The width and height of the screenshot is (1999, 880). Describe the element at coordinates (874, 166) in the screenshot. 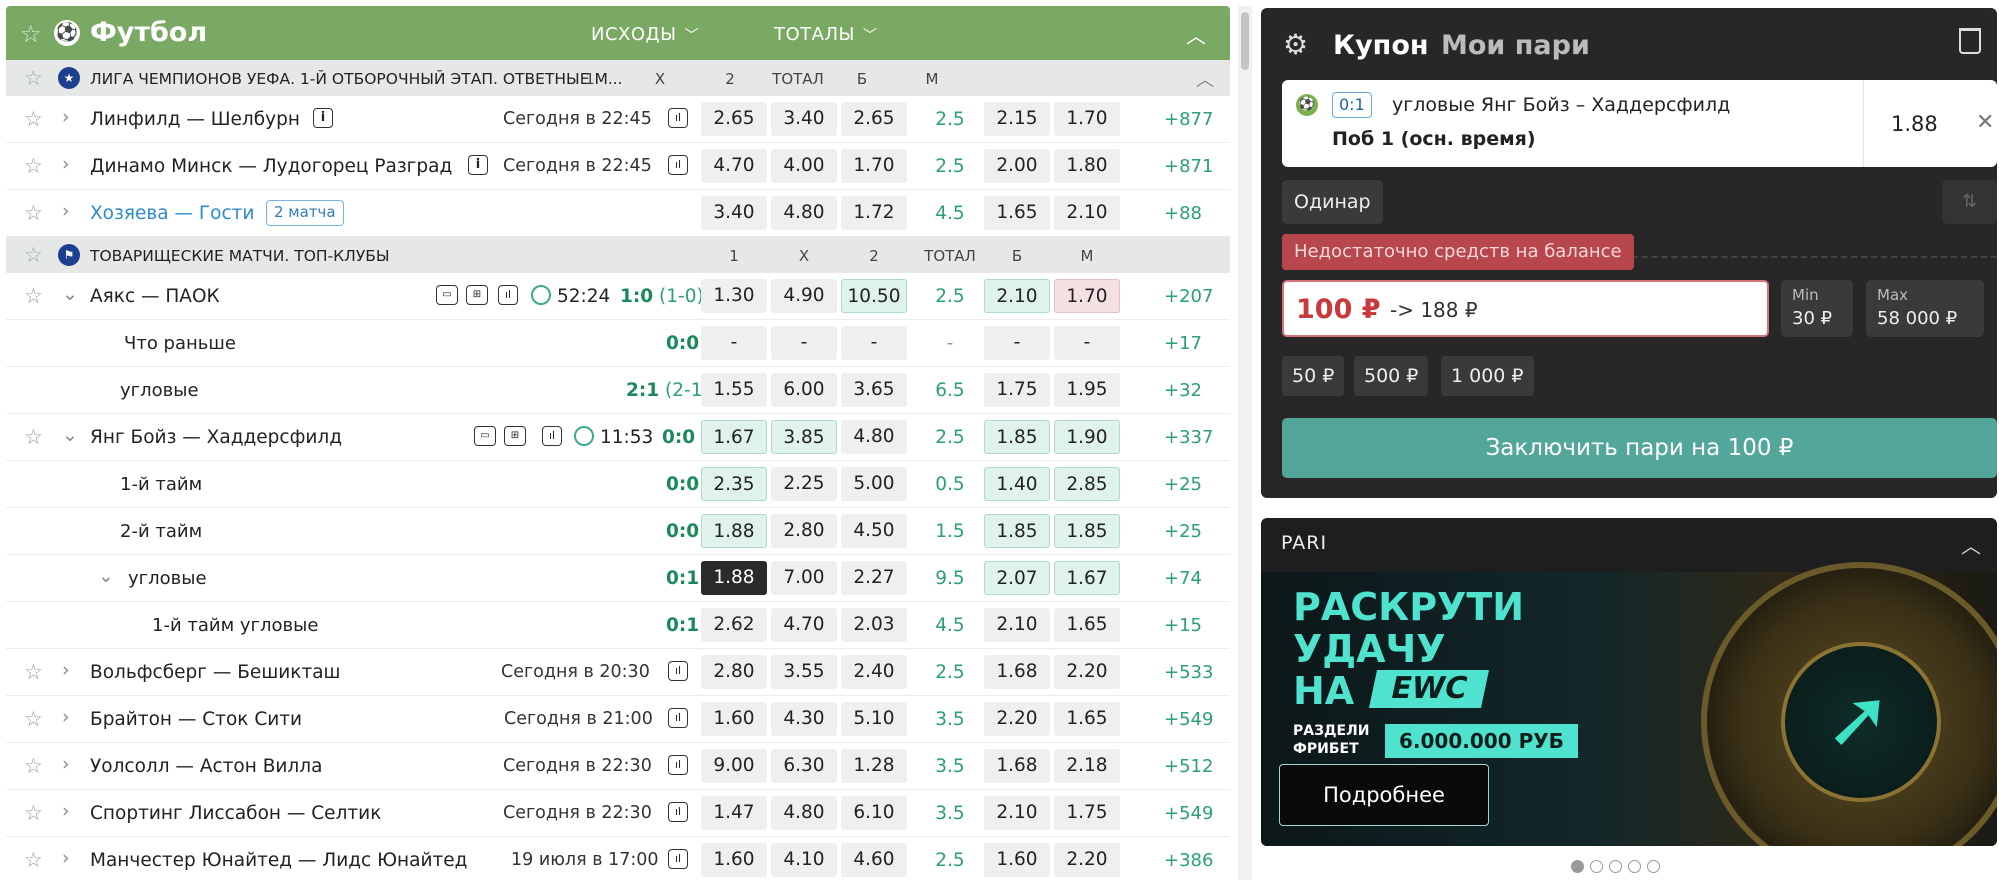

I see `odd-2: 1.70` at that location.